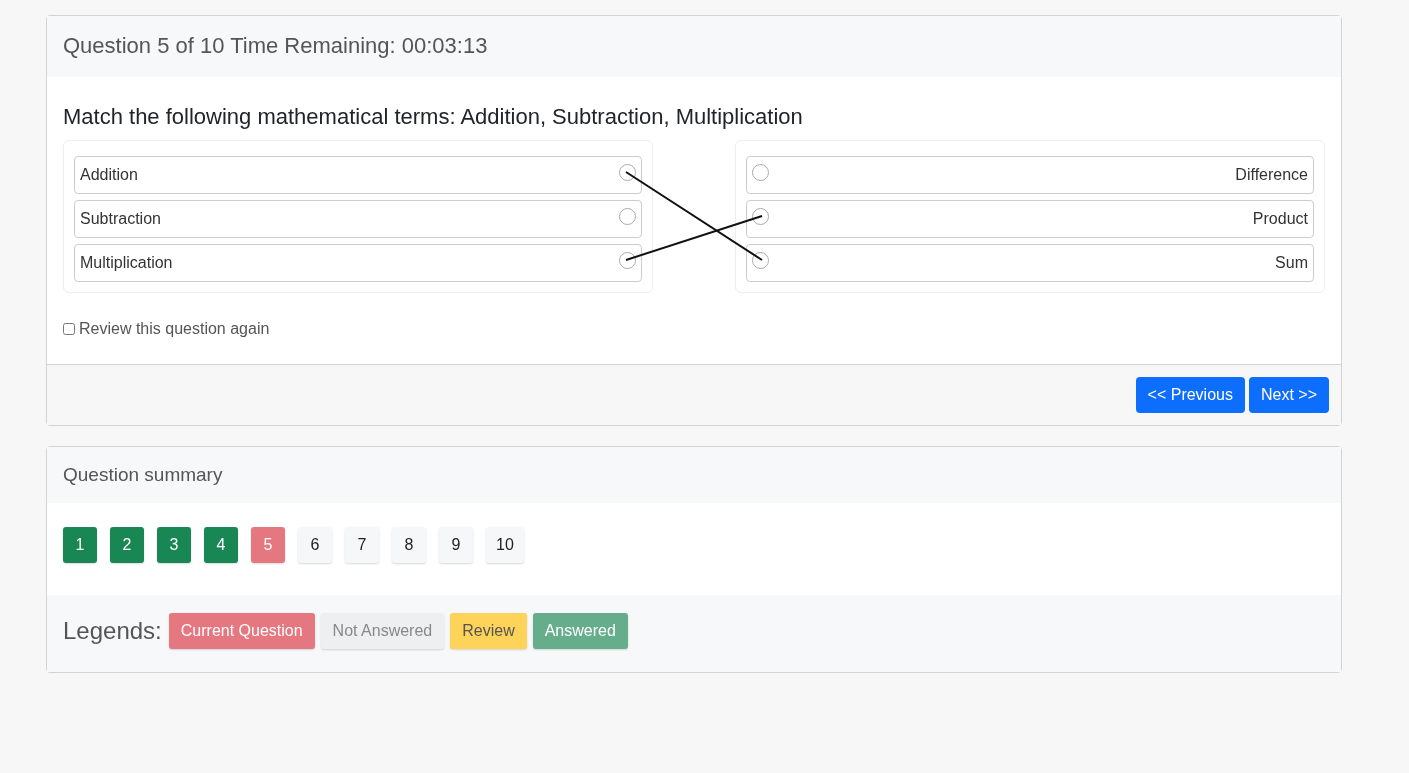 The height and width of the screenshot is (773, 1409). Describe the element at coordinates (358, 175) in the screenshot. I see `term-item: Addition` at that location.